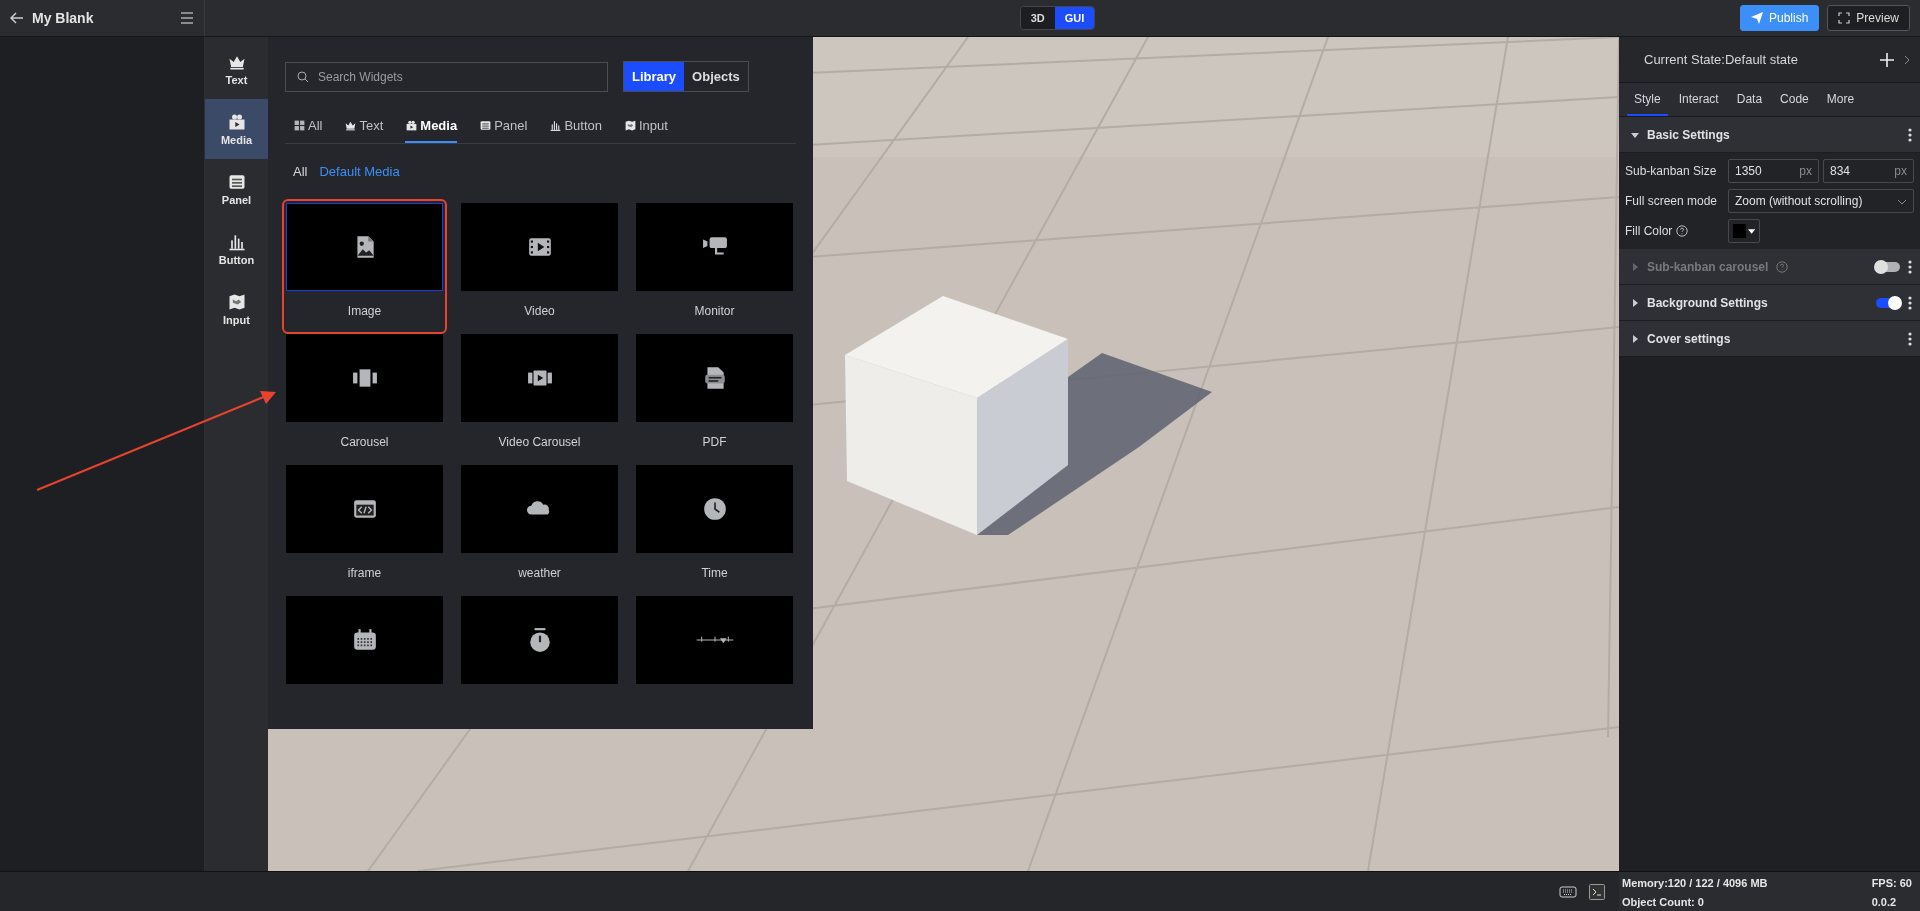 This screenshot has width=1920, height=911. I want to click on widget-label: iframe, so click(364, 573).